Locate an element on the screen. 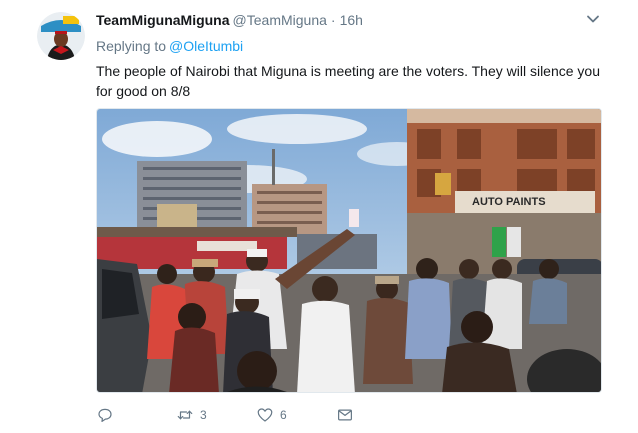  avatar-image is located at coordinates (61, 36).